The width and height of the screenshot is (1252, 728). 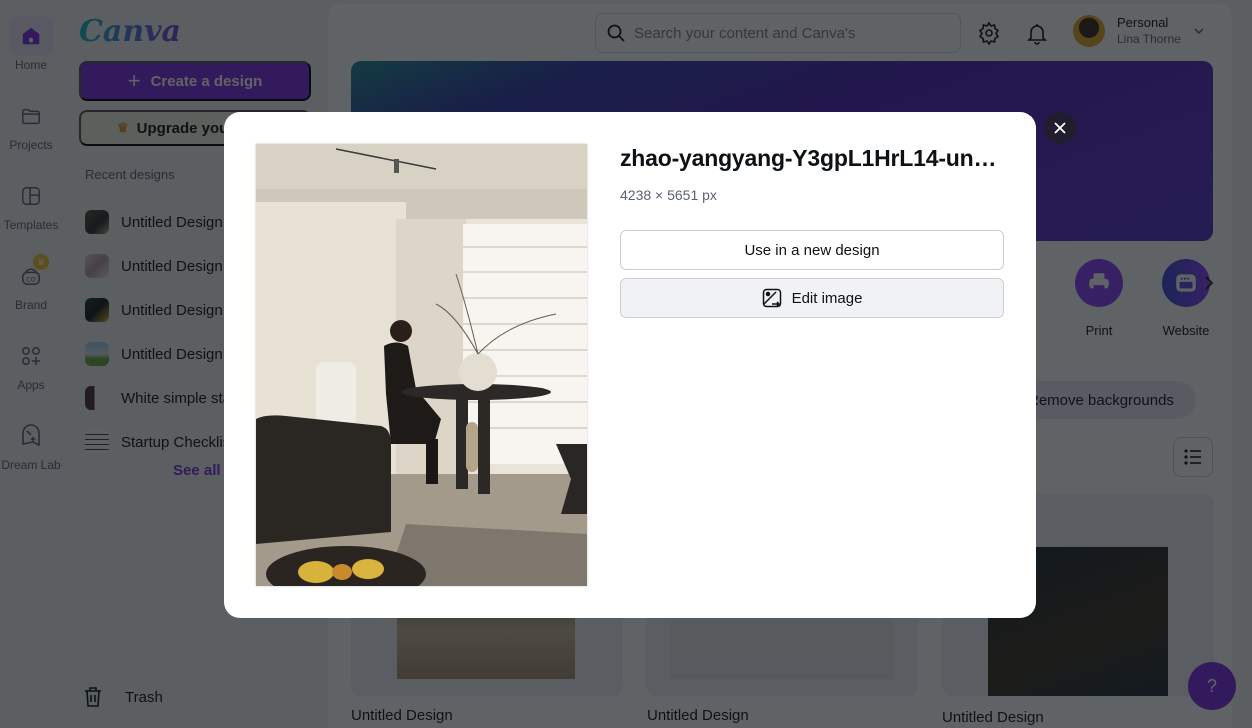 I want to click on edit-image-icon, so click(x=771, y=298).